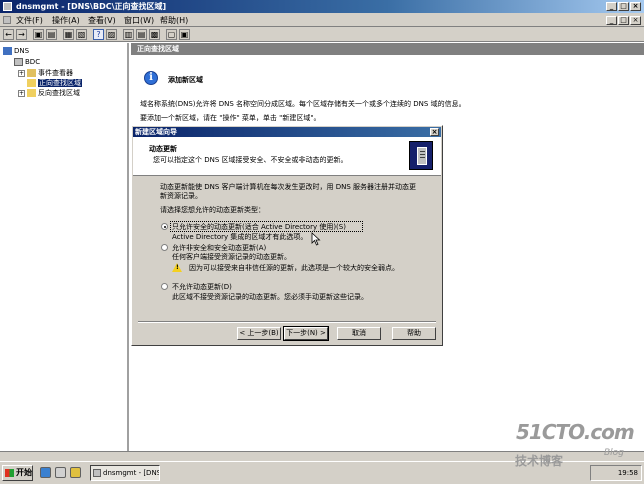 This screenshot has height=484, width=644. I want to click on ie-icon, so click(45, 472).